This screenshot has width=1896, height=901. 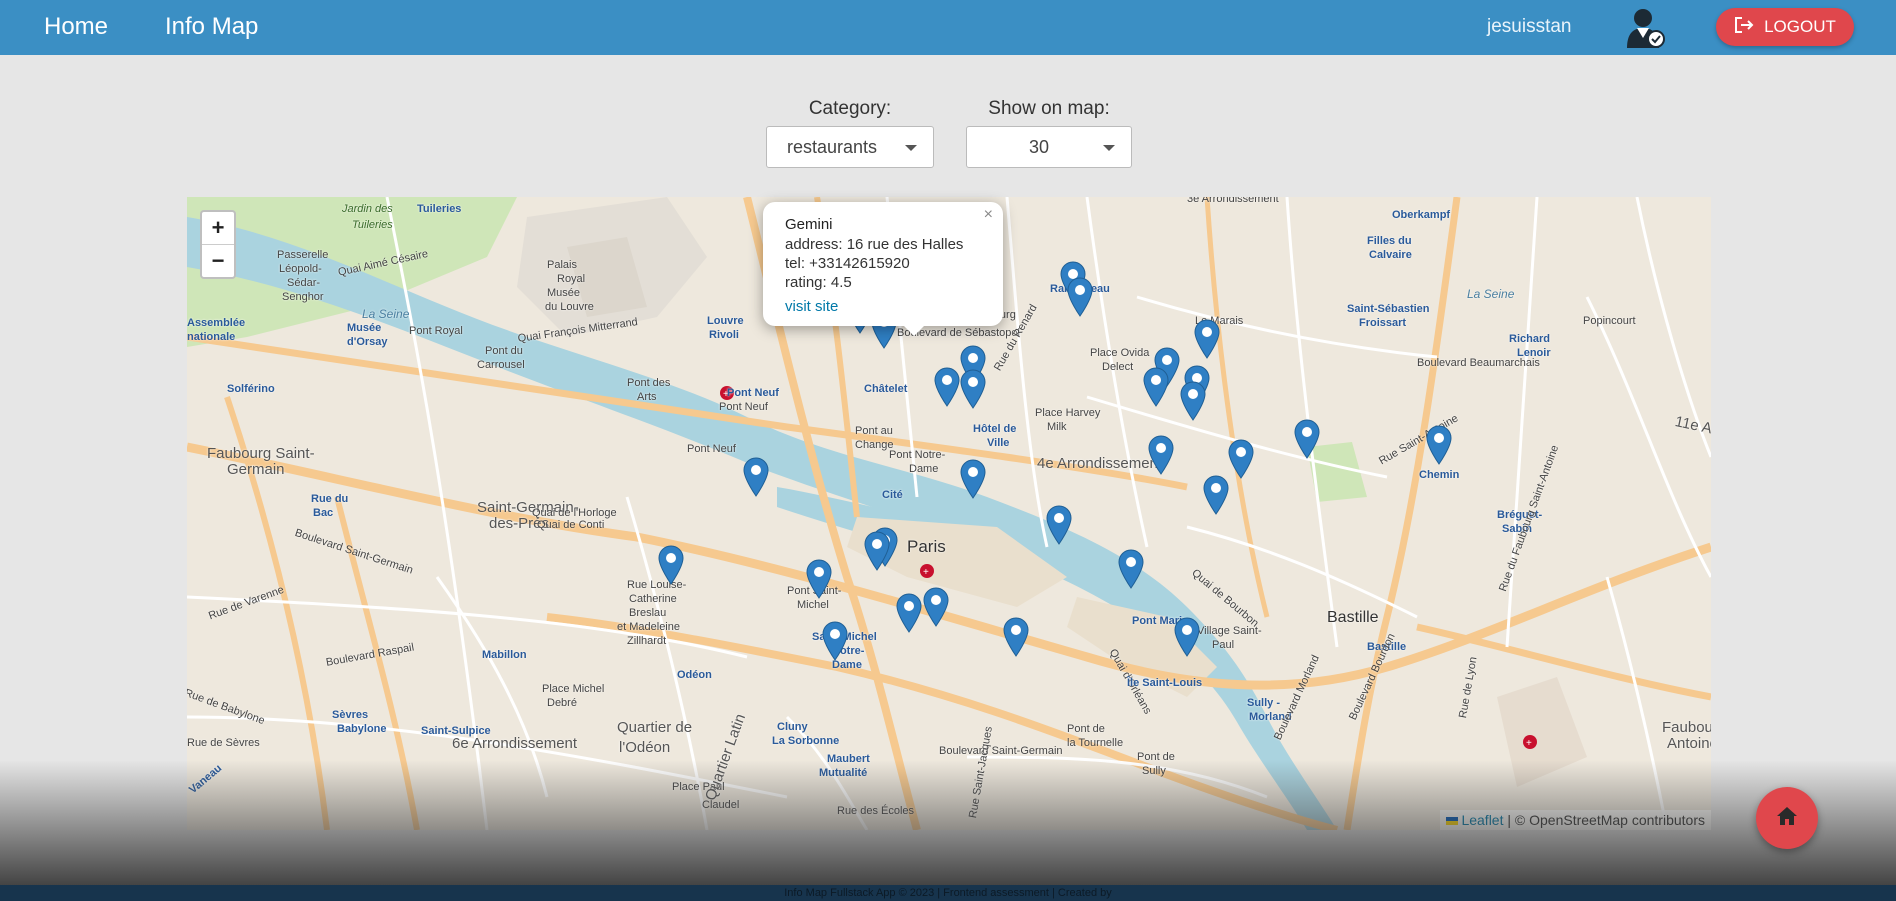 I want to click on logout-button: LOGOUT, so click(x=1785, y=27).